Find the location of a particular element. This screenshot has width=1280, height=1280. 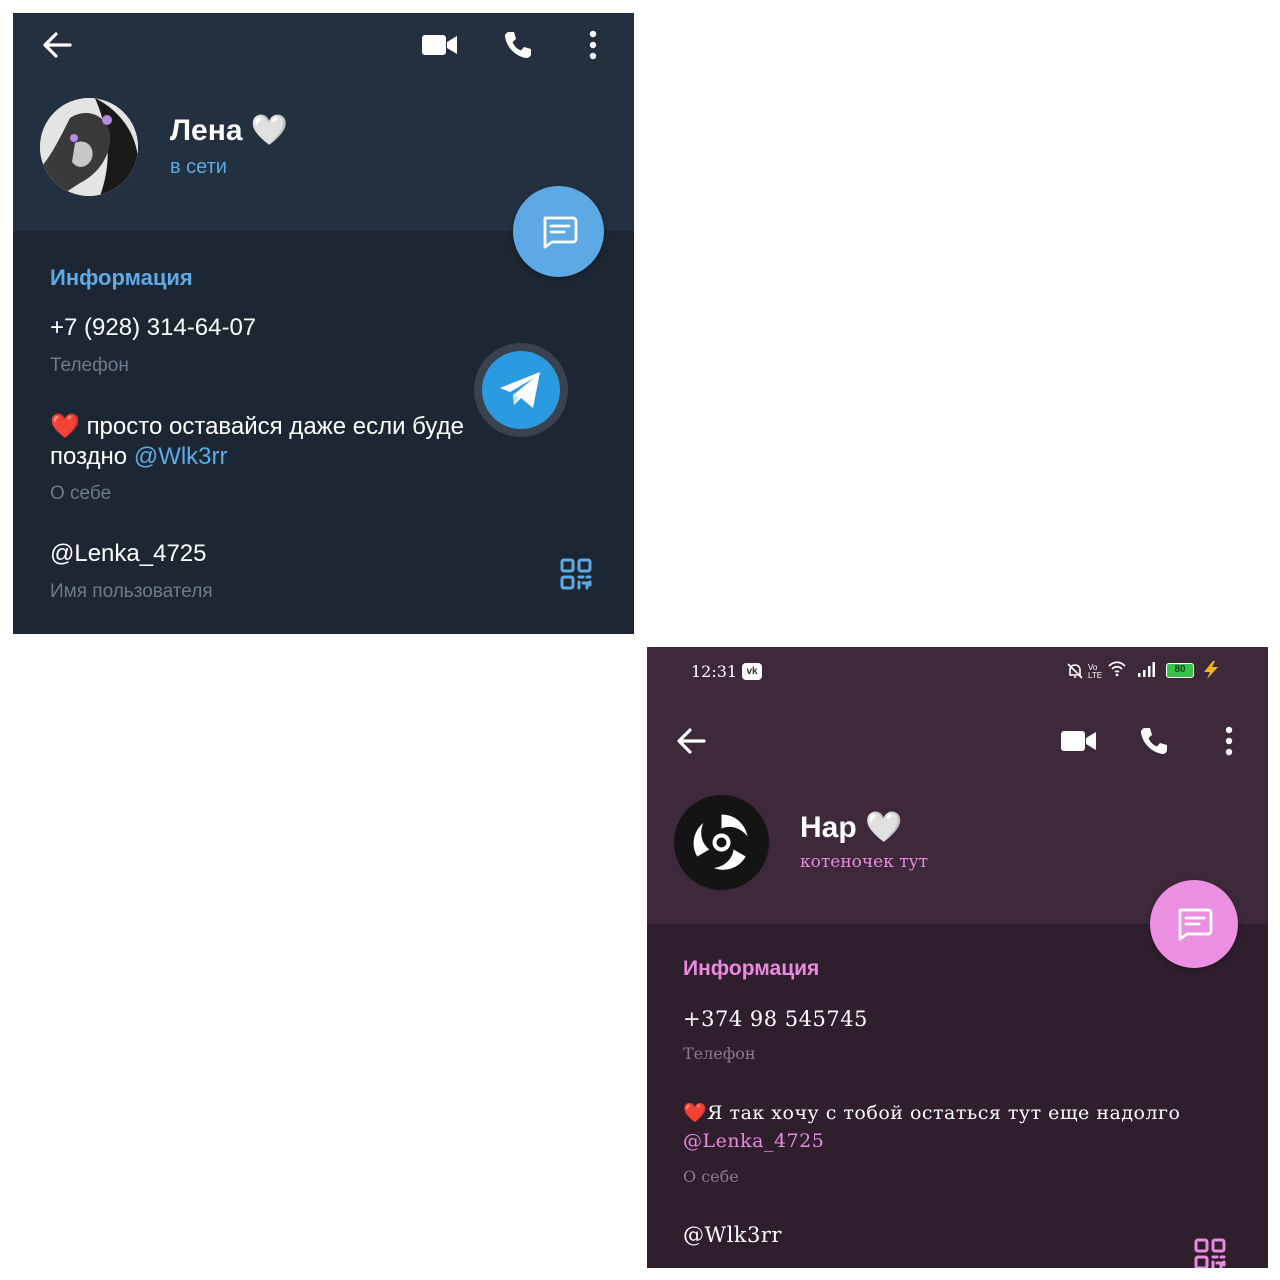

bio-mention-link: @Lenka_4725 is located at coordinates (753, 1141).